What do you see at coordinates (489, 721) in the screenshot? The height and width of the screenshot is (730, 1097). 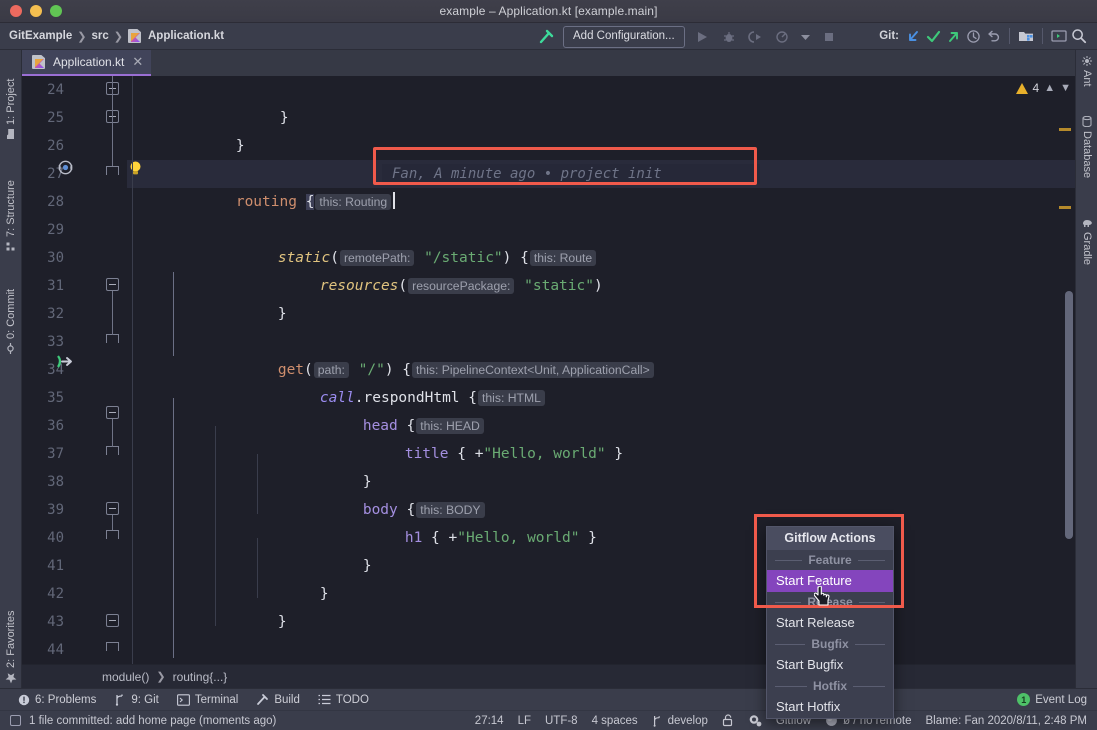 I see `caret-position-widget: 27:14` at bounding box center [489, 721].